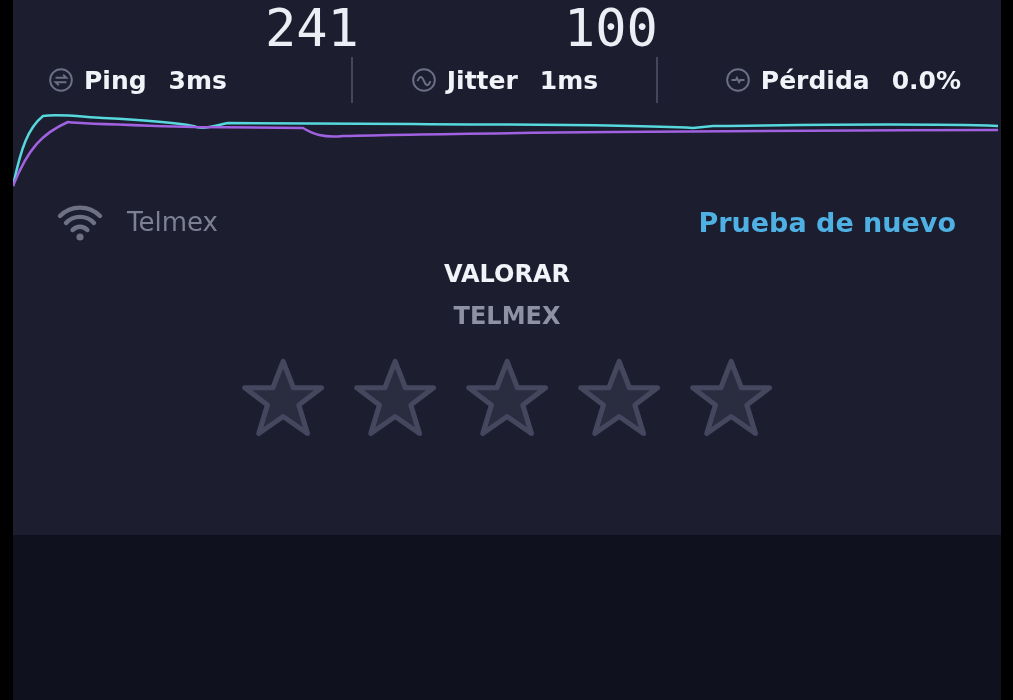 This screenshot has height=700, width=1013. What do you see at coordinates (482, 80) in the screenshot?
I see `metric-label: Jitter` at bounding box center [482, 80].